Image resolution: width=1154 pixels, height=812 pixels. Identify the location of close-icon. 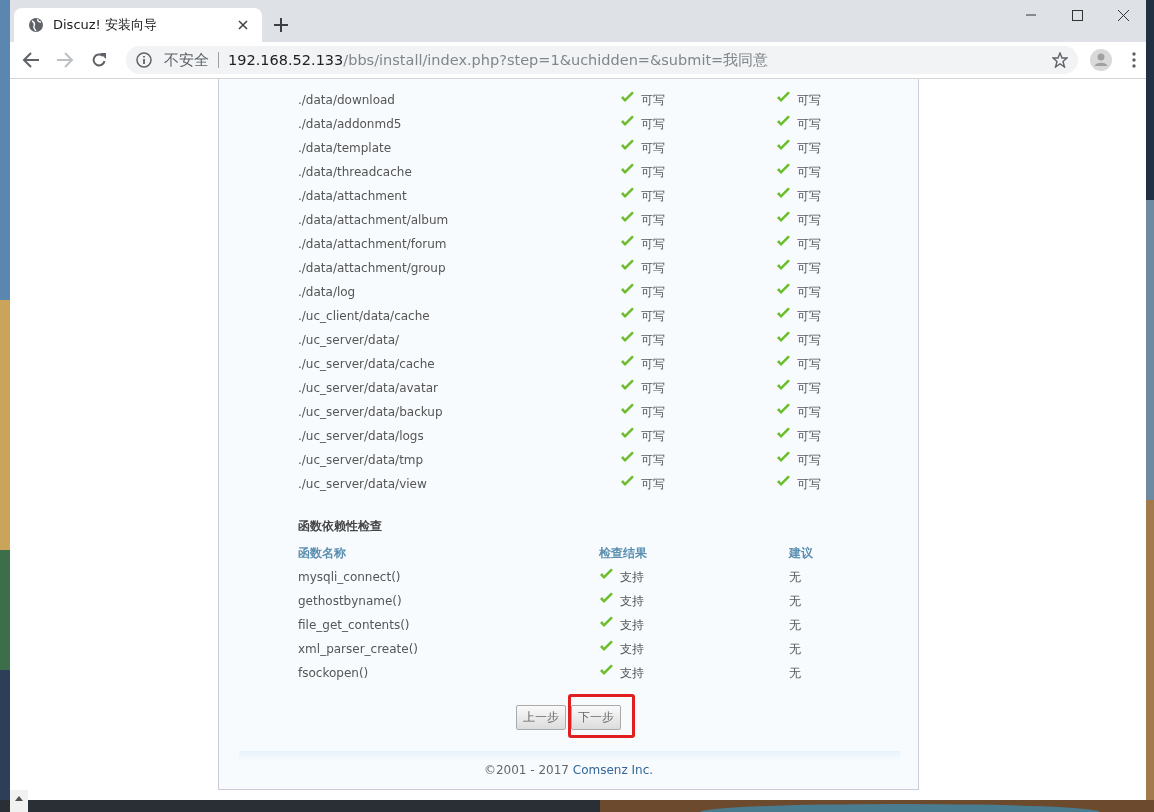
(243, 25).